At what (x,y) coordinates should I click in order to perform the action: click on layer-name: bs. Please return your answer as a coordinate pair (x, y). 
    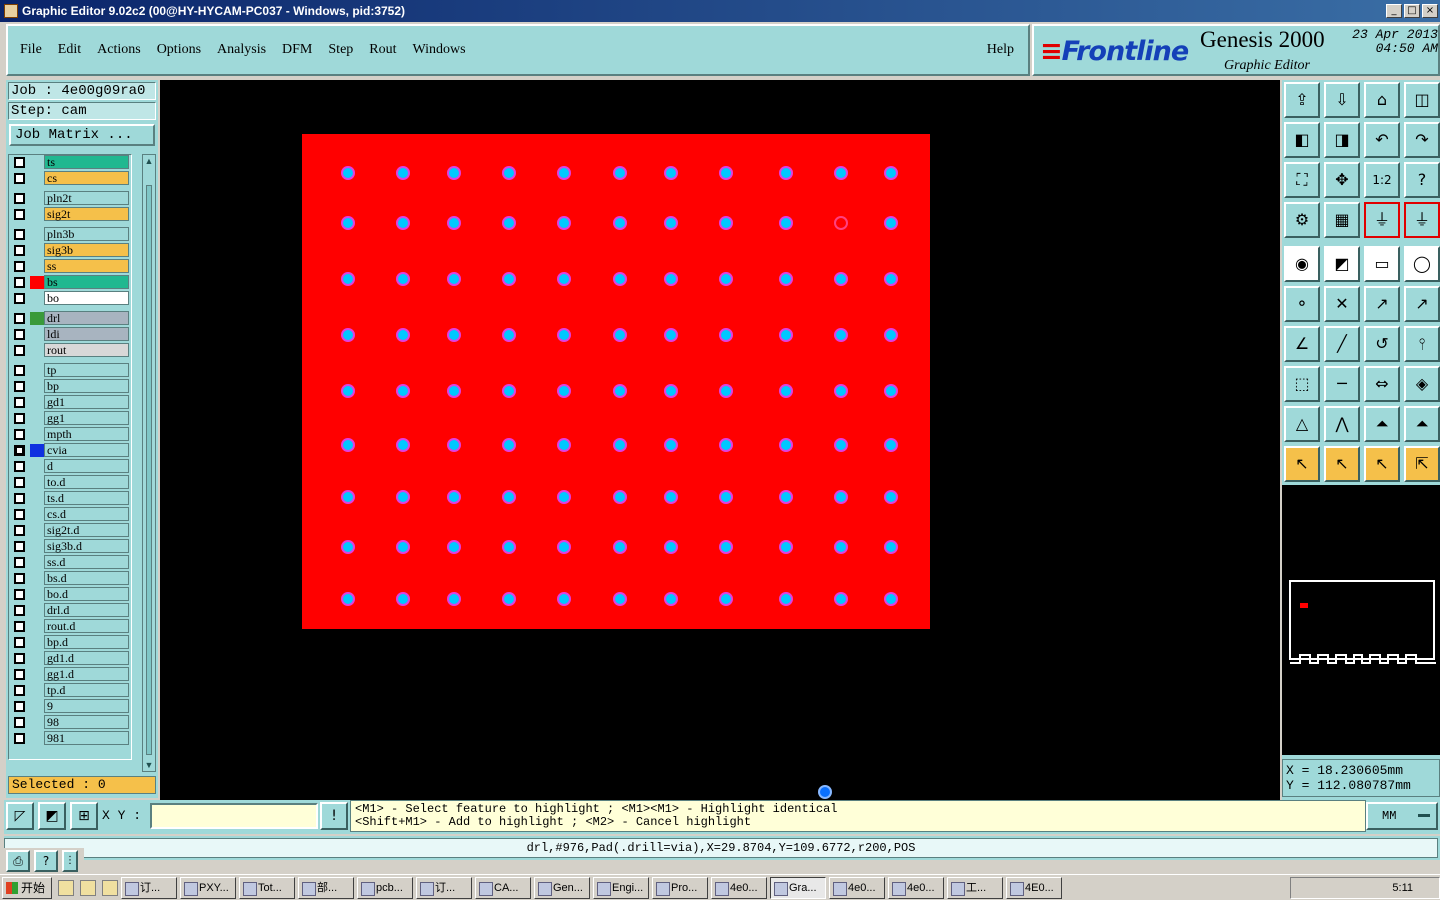
    Looking at the image, I should click on (86, 282).